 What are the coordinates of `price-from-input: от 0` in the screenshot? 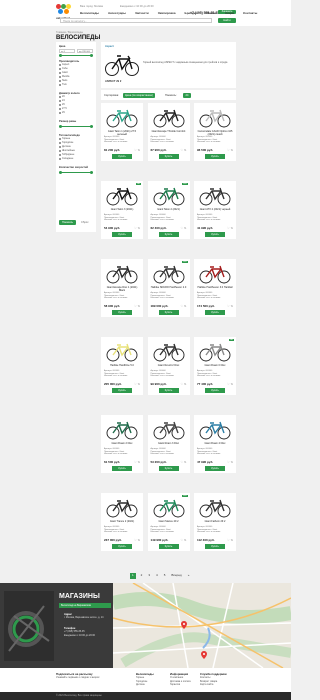 It's located at (67, 51).